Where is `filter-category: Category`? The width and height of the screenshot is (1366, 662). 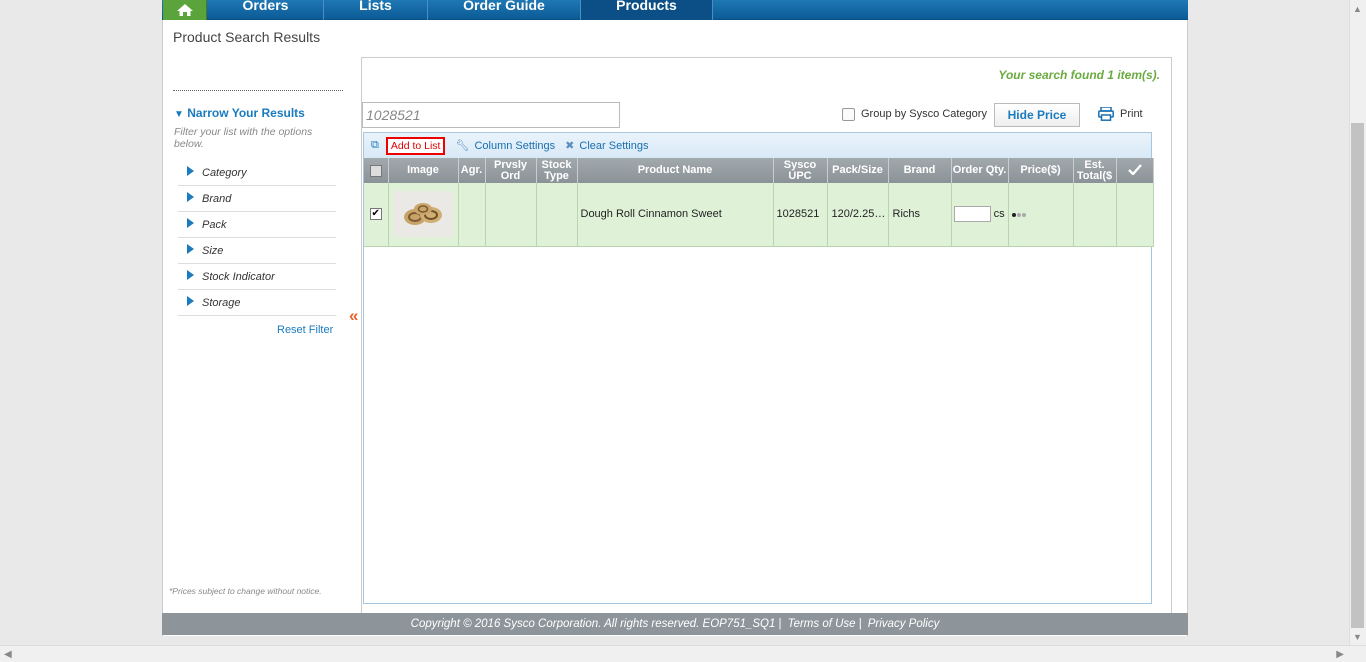 filter-category: Category is located at coordinates (257, 173).